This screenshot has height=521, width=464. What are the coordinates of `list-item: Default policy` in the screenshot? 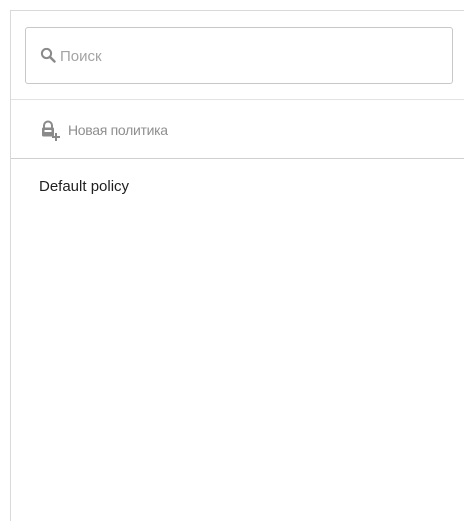 It's located at (237, 188).